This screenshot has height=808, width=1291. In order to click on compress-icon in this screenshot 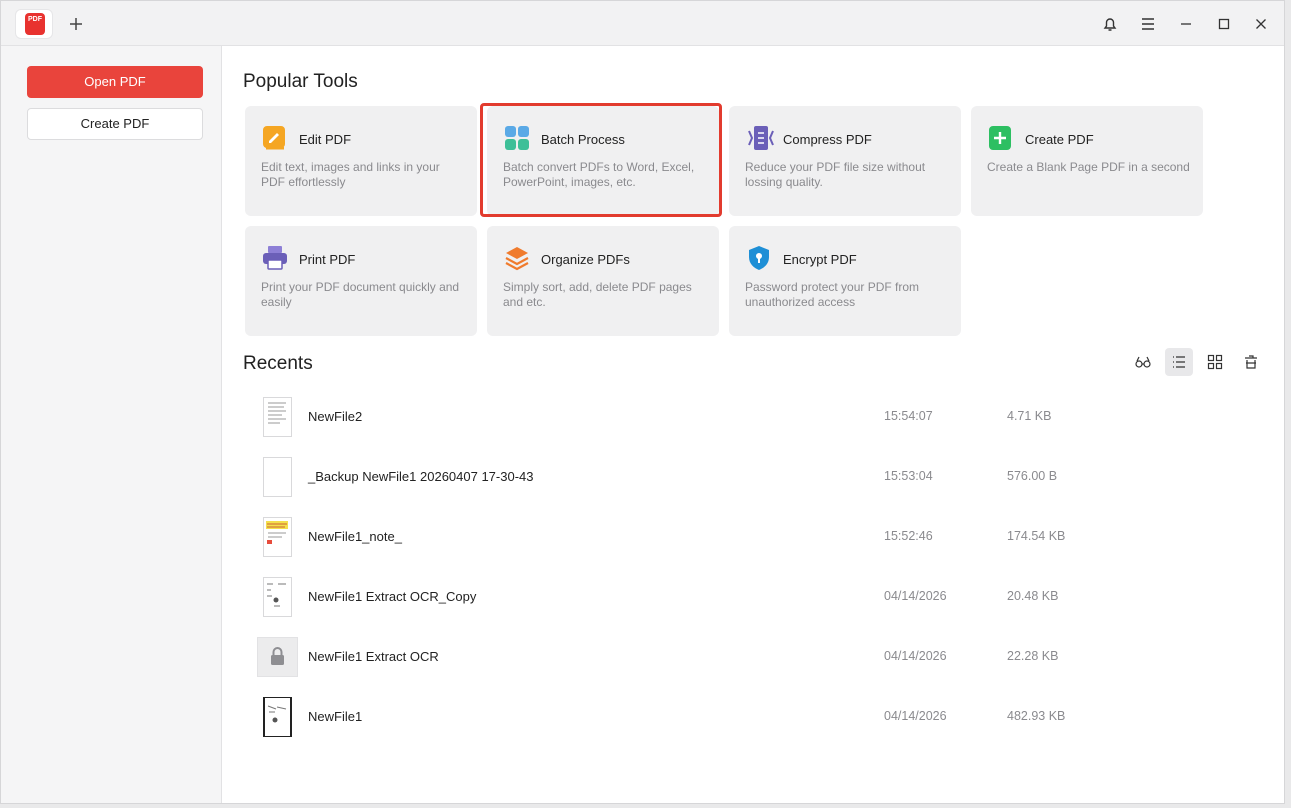, I will do `click(760, 138)`.